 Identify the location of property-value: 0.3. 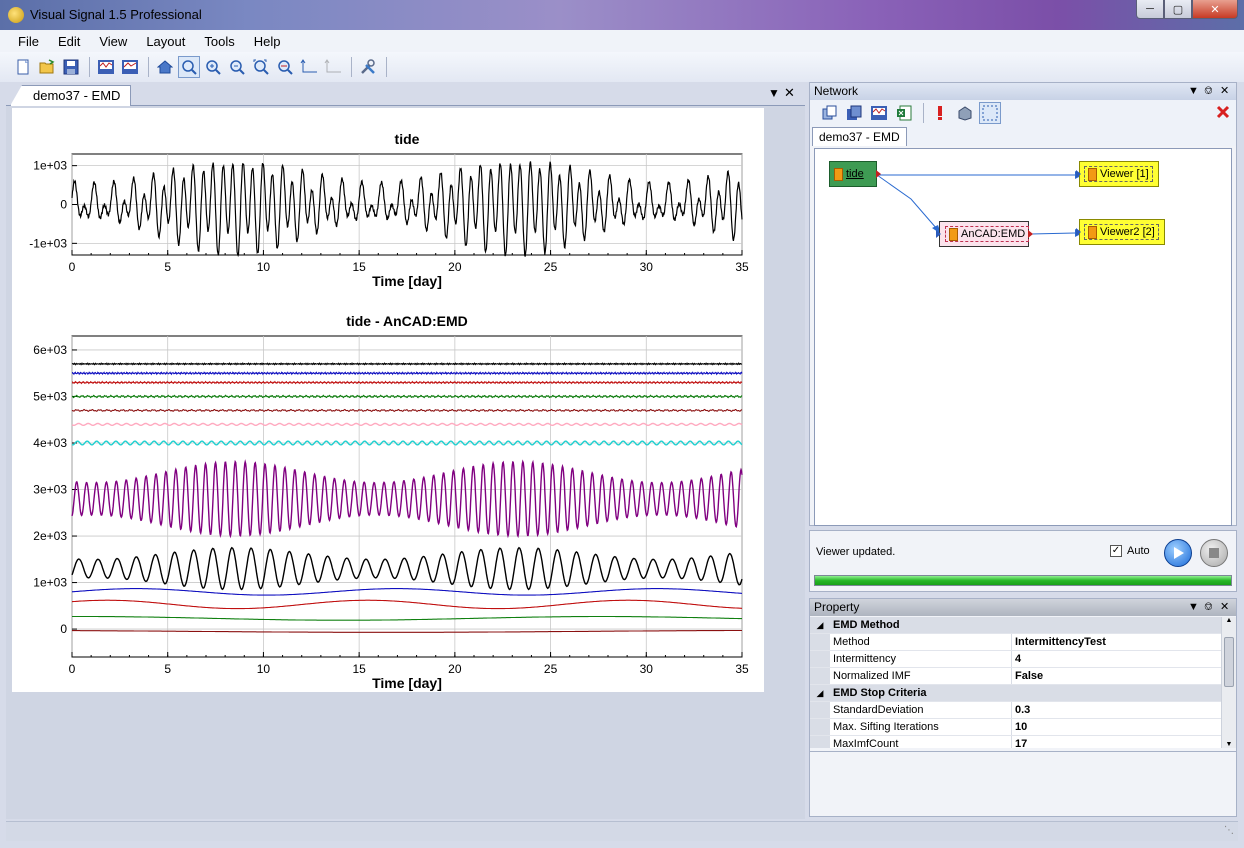
(1117, 710).